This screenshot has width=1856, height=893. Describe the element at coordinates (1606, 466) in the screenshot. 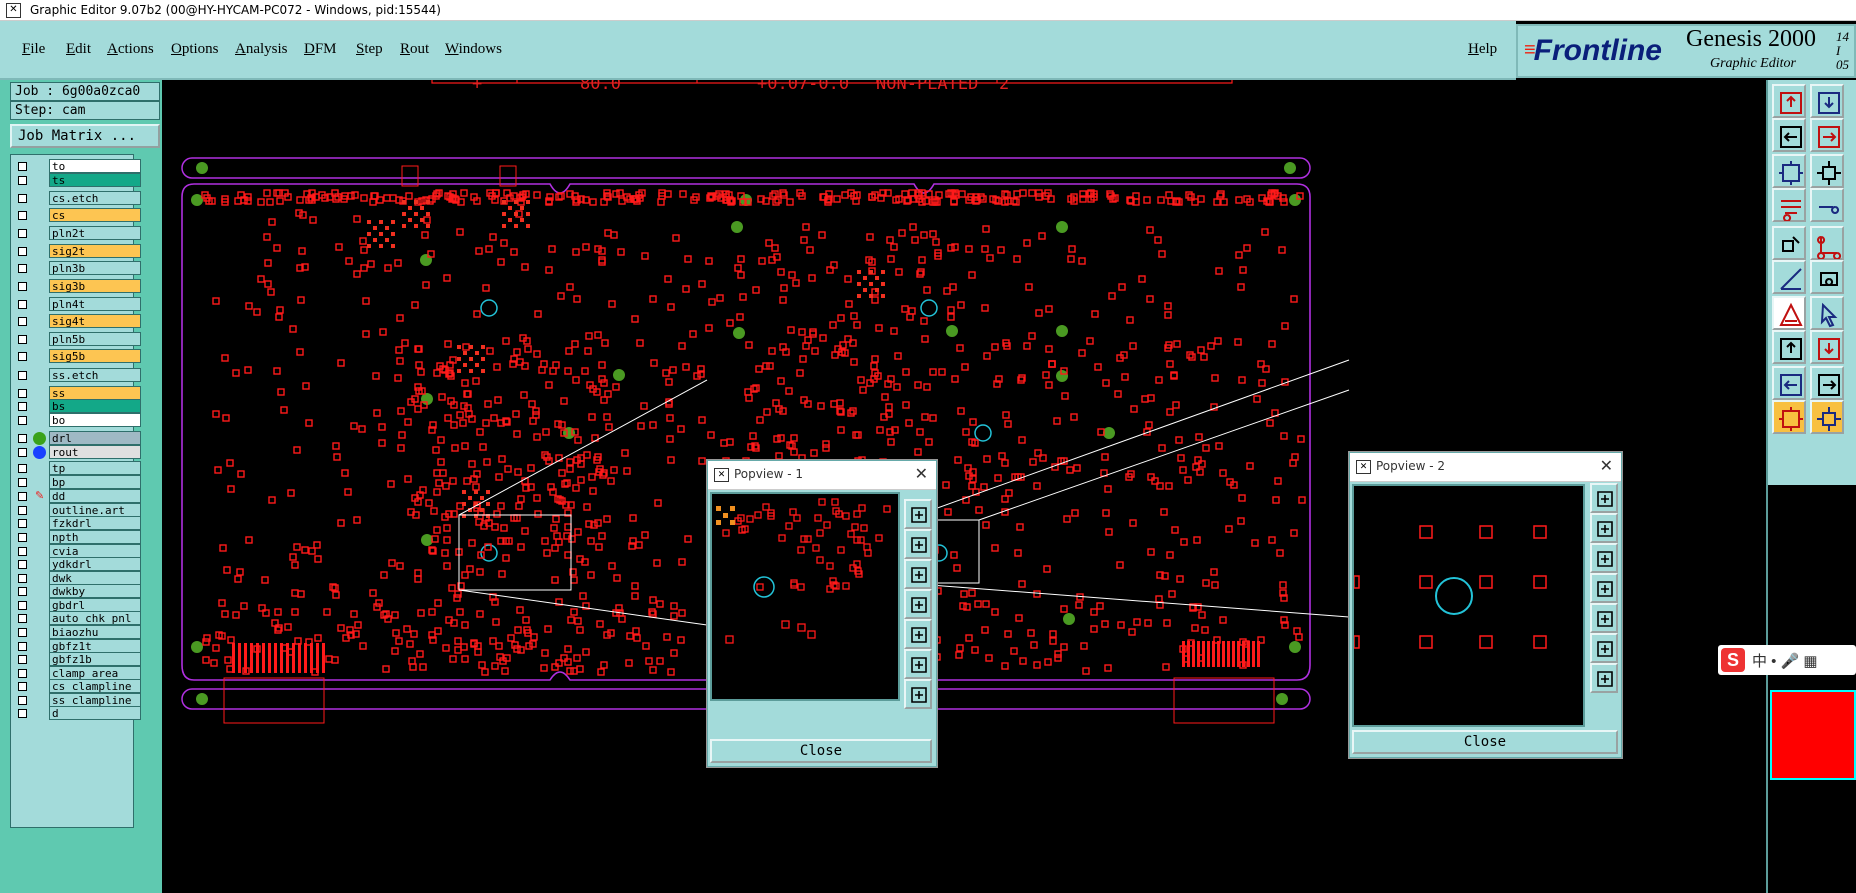

I see `close-icon: ✕` at that location.